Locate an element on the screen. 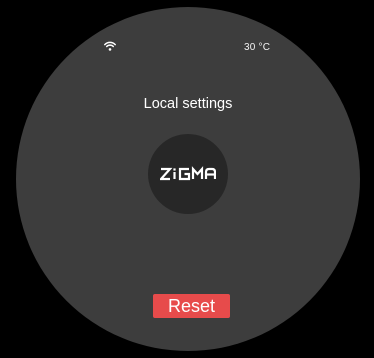 The height and width of the screenshot is (358, 374). temperature-readout: 30 °C is located at coordinates (257, 47).